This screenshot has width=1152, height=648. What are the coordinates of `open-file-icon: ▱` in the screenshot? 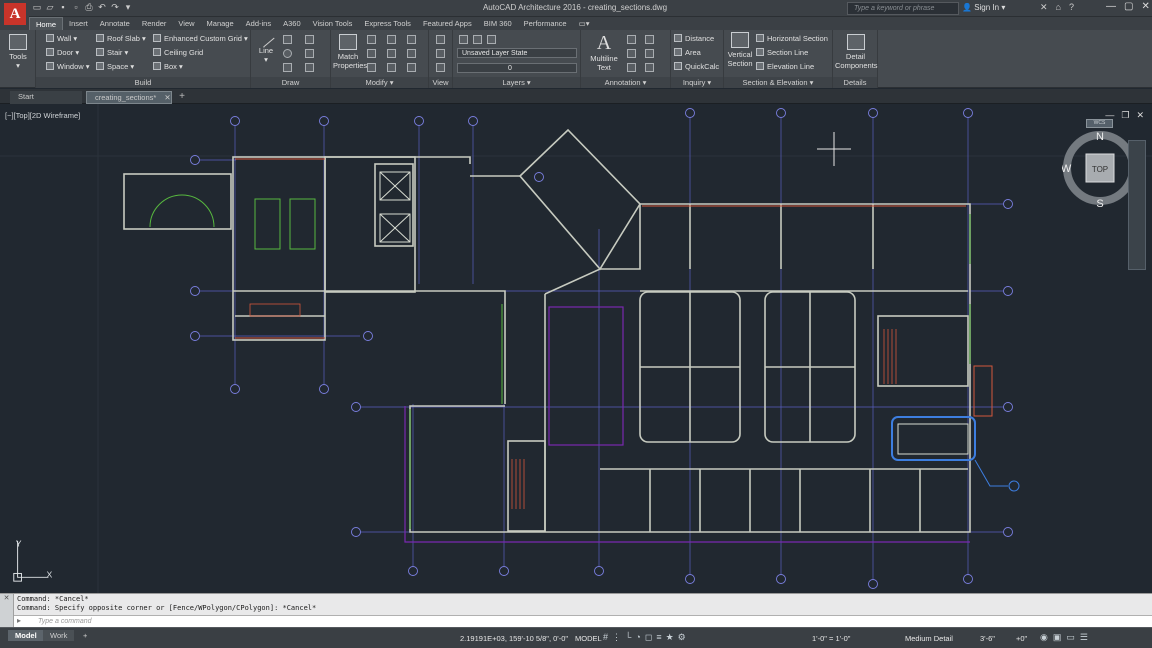 It's located at (50, 7).